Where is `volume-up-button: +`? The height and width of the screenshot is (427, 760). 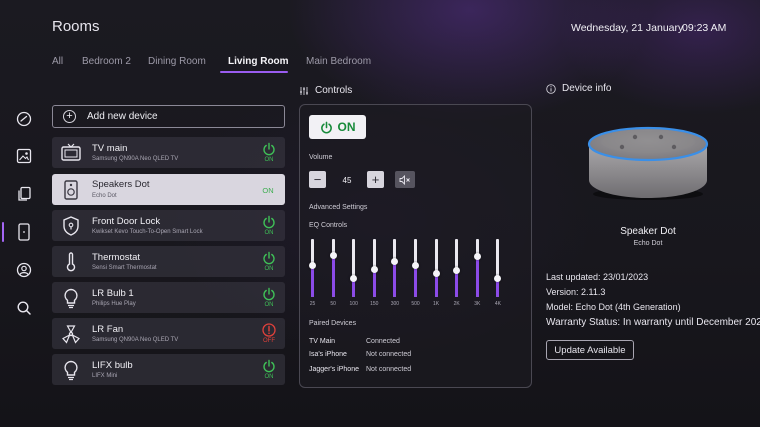 volume-up-button: + is located at coordinates (375, 179).